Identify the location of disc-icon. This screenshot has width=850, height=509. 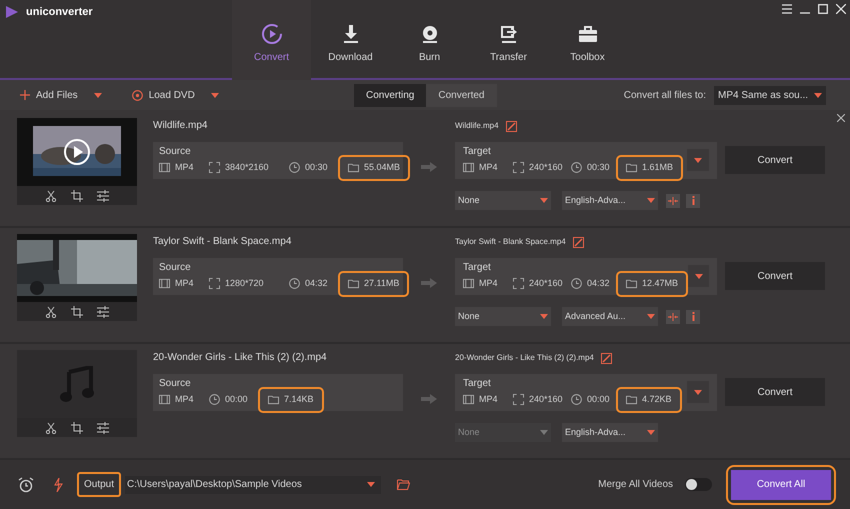
(137, 95).